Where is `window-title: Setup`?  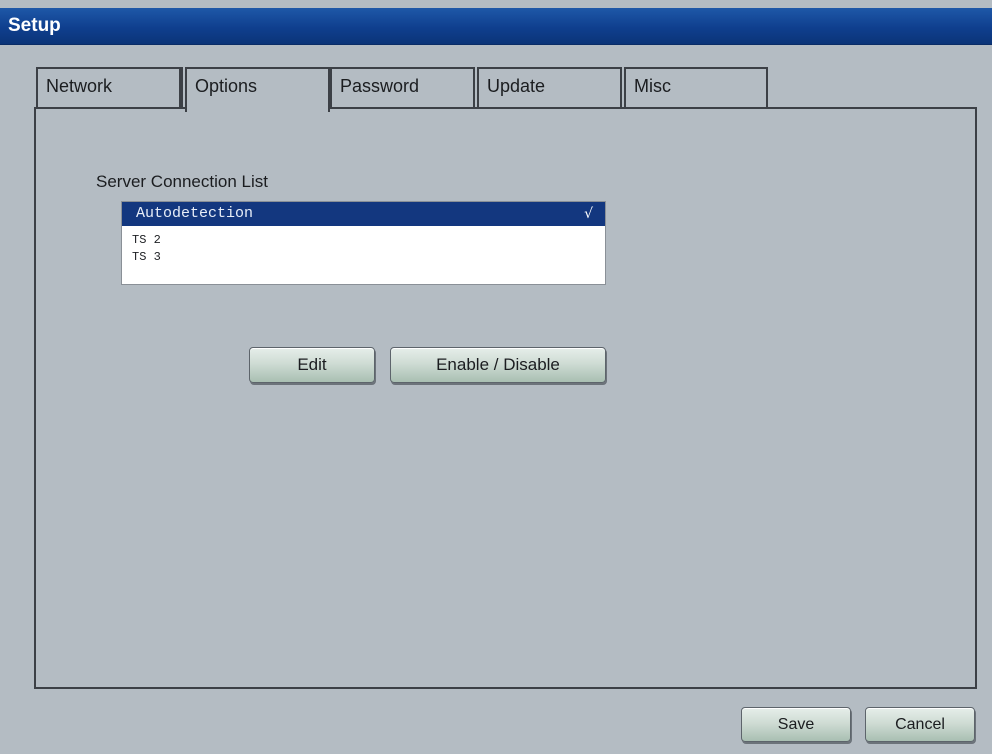
window-title: Setup is located at coordinates (34, 25).